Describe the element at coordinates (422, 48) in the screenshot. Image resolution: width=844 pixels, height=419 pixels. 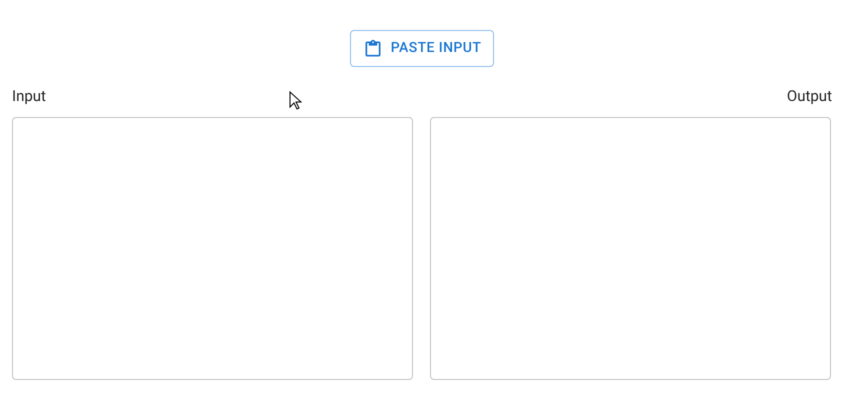
I see `paste-input-button: PASTE INPUT` at that location.